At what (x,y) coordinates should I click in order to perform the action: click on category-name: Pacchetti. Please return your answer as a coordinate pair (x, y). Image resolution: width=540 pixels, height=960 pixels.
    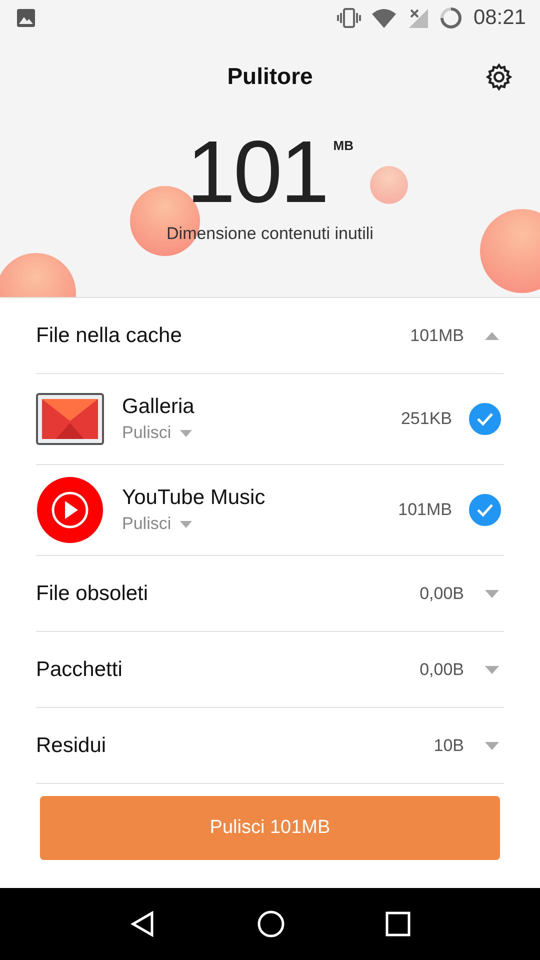
    Looking at the image, I should click on (218, 670).